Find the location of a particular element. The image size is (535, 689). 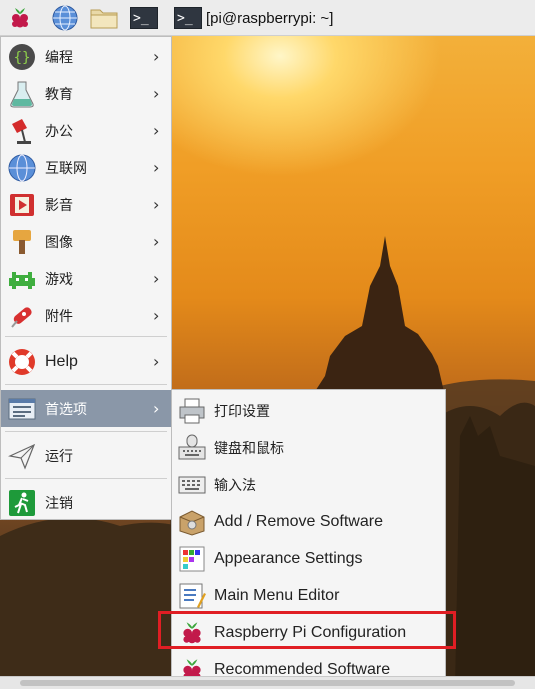

terminal-button: >_ is located at coordinates (144, 18).